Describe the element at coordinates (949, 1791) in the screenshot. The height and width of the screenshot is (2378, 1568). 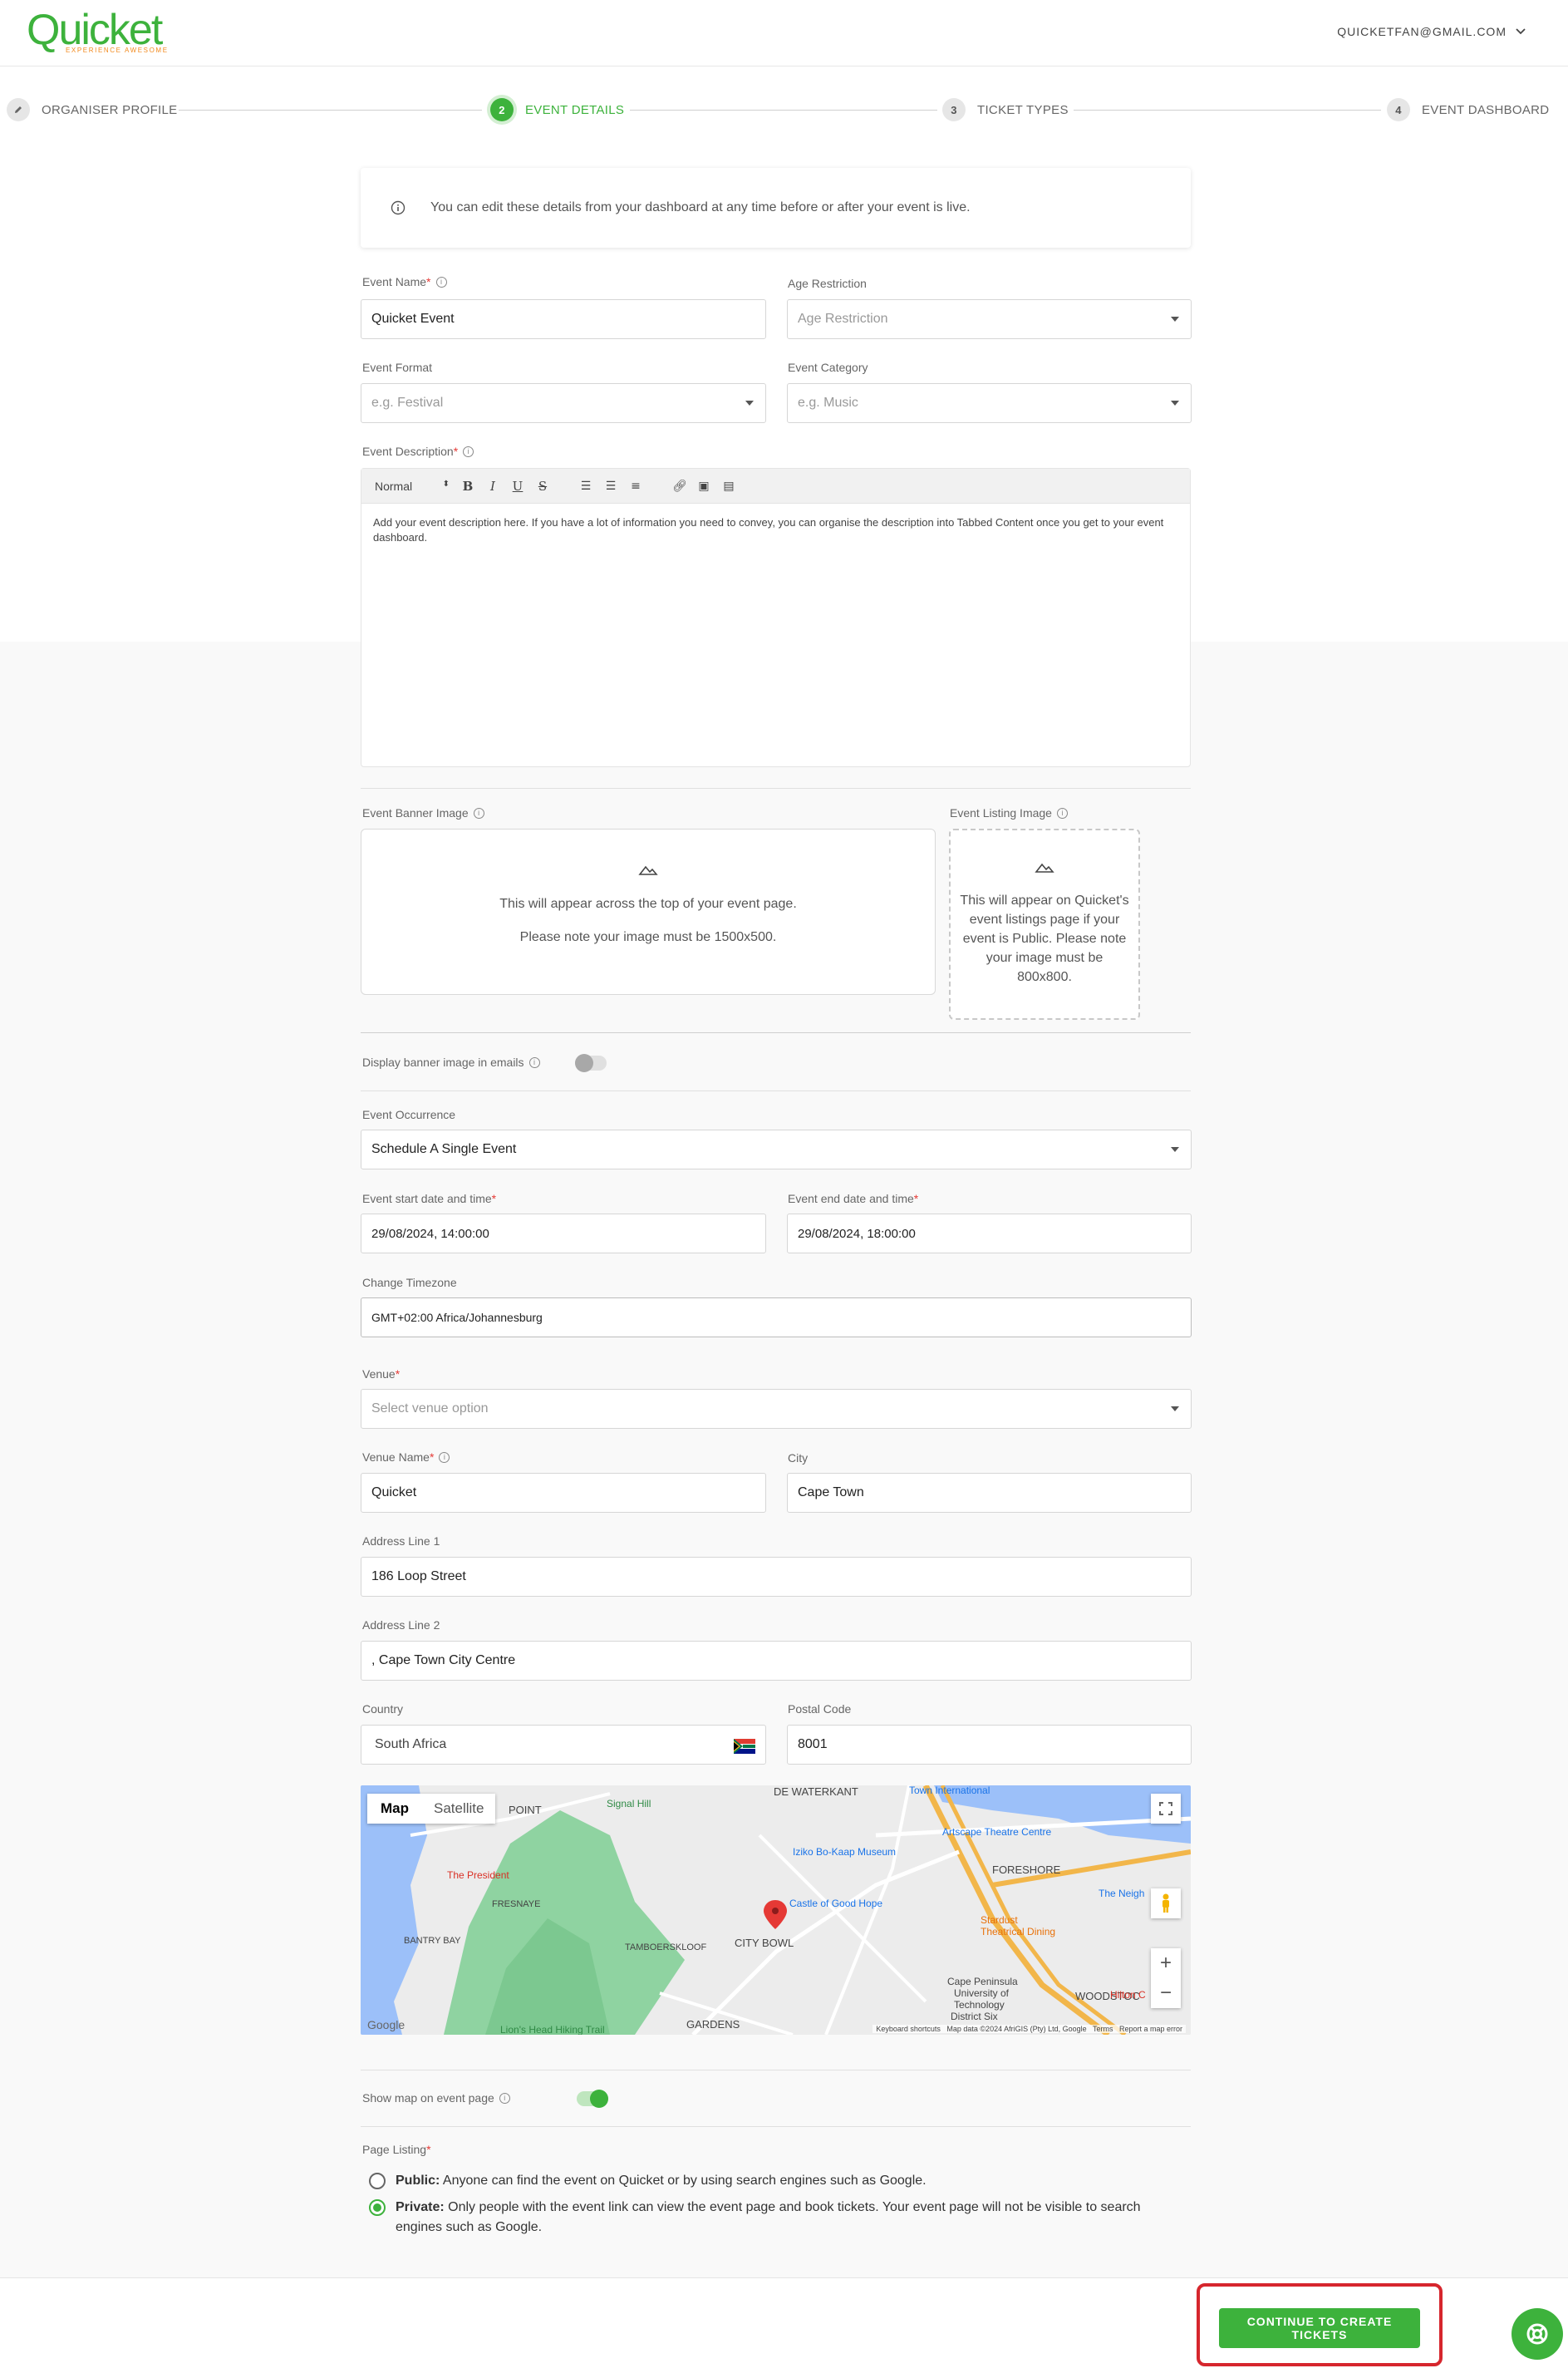
I see `svg-text: Town International` at that location.